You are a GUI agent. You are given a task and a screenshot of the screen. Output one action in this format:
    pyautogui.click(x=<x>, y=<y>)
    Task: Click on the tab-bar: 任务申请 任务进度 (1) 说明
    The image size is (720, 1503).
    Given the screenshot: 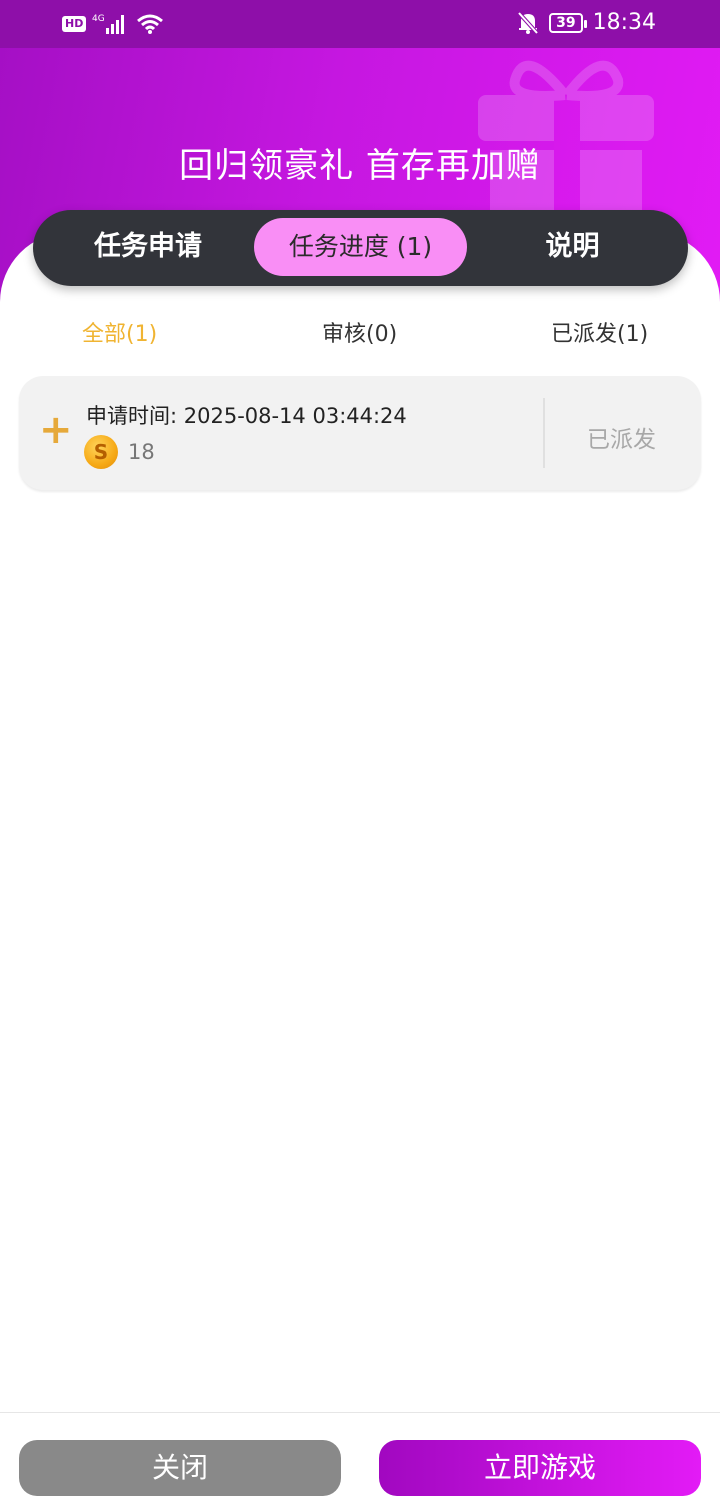 What is the action you would take?
    pyautogui.click(x=360, y=248)
    